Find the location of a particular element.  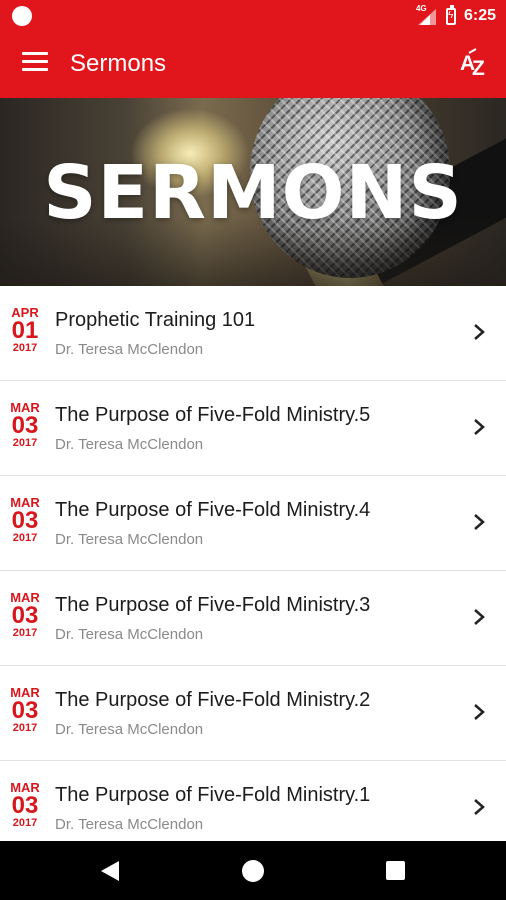

status-time: 6:25 is located at coordinates (479, 15).